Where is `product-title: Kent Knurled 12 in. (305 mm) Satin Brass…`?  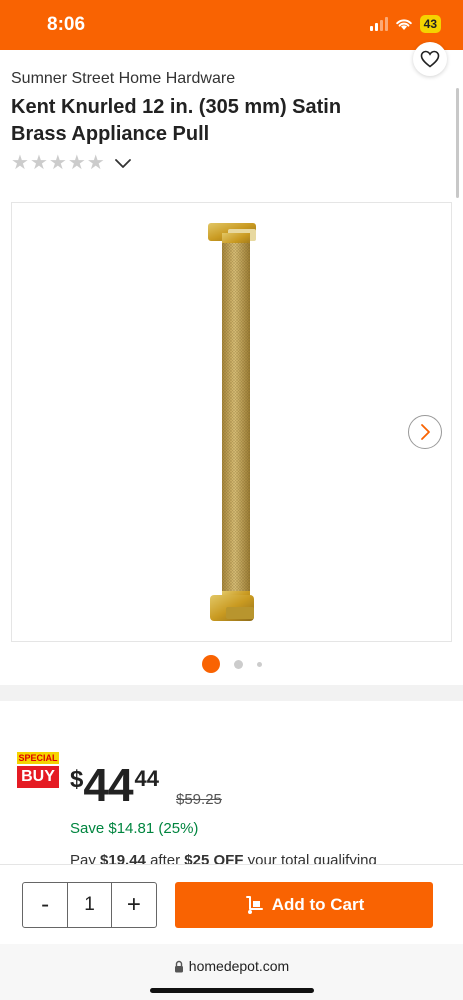 product-title: Kent Knurled 12 in. (305 mm) Satin Brass… is located at coordinates (176, 120).